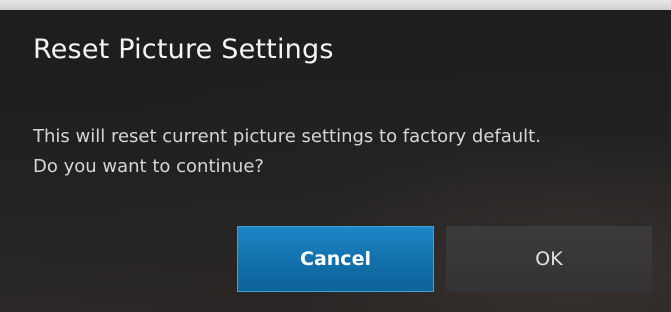 The image size is (671, 312). I want to click on dialog-title: Reset Picture Settings, so click(183, 49).